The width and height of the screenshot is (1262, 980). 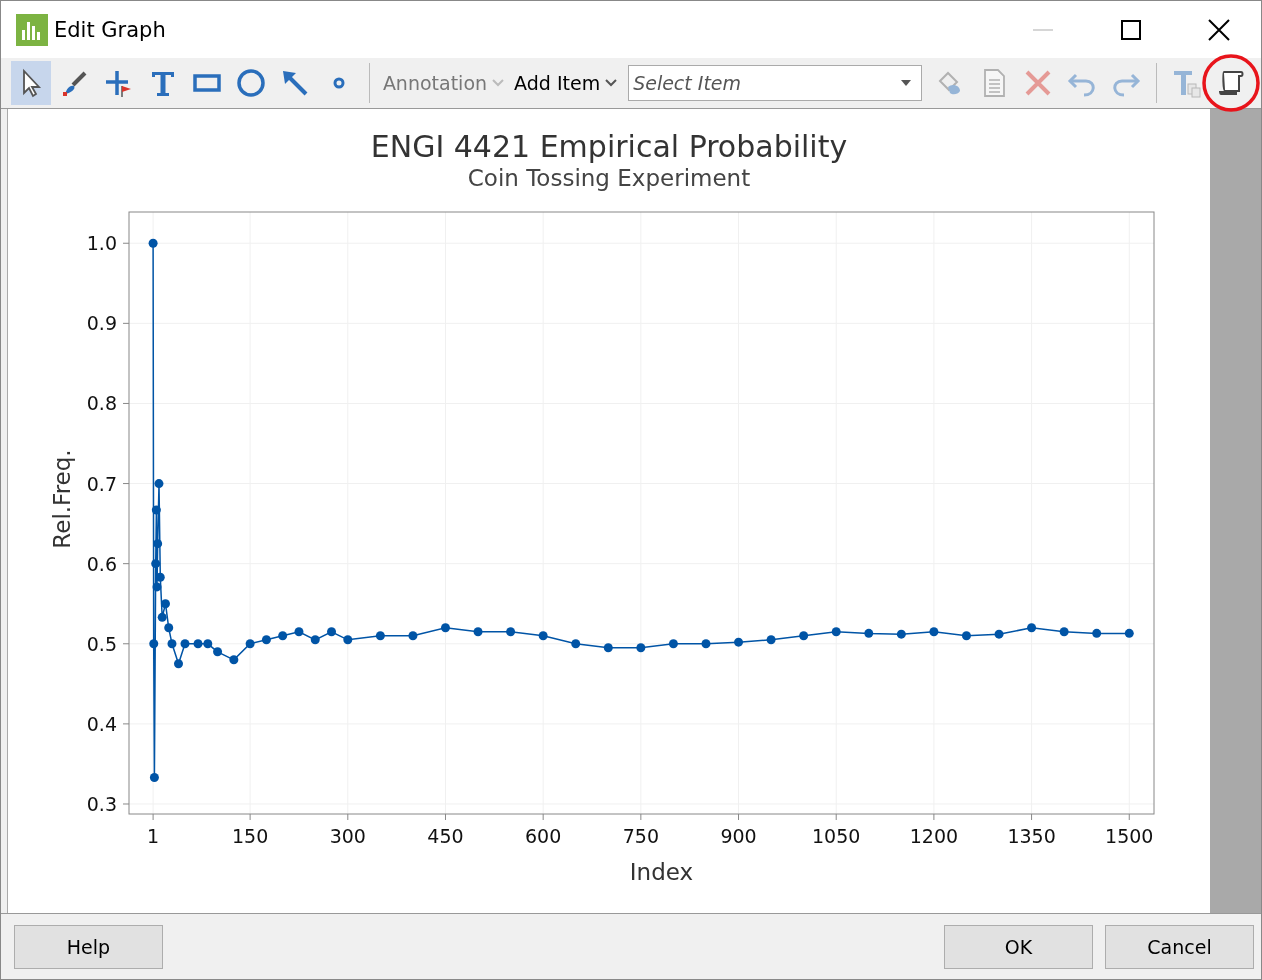 I want to click on x-tick-label: 150, so click(x=250, y=836).